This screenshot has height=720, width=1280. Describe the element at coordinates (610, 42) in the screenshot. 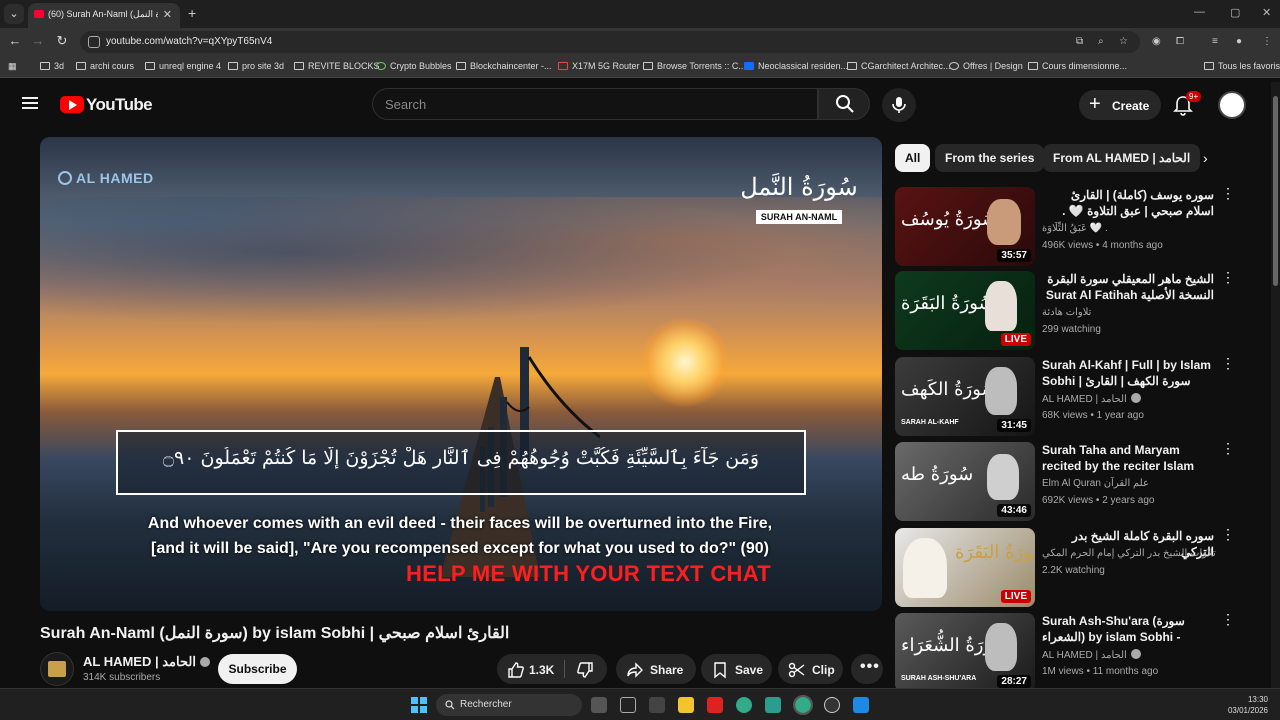

I see `address-bar: youtube.com/watch?v=qXYpyT65nV4` at that location.